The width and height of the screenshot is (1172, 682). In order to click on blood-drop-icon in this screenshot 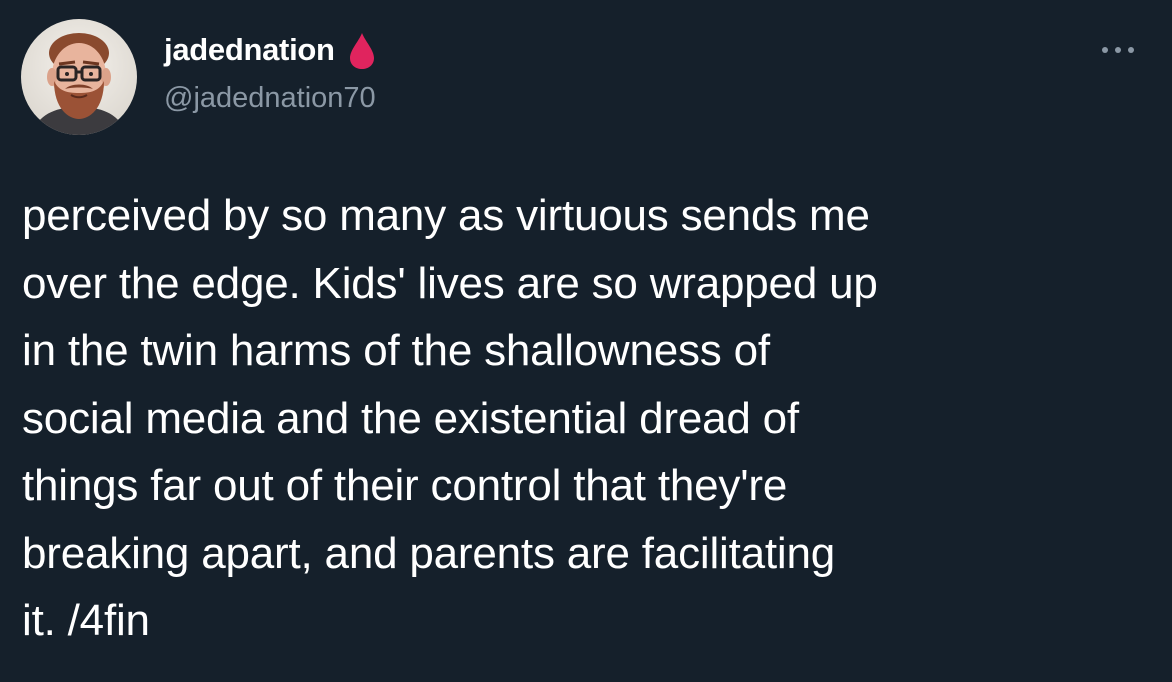, I will do `click(362, 50)`.